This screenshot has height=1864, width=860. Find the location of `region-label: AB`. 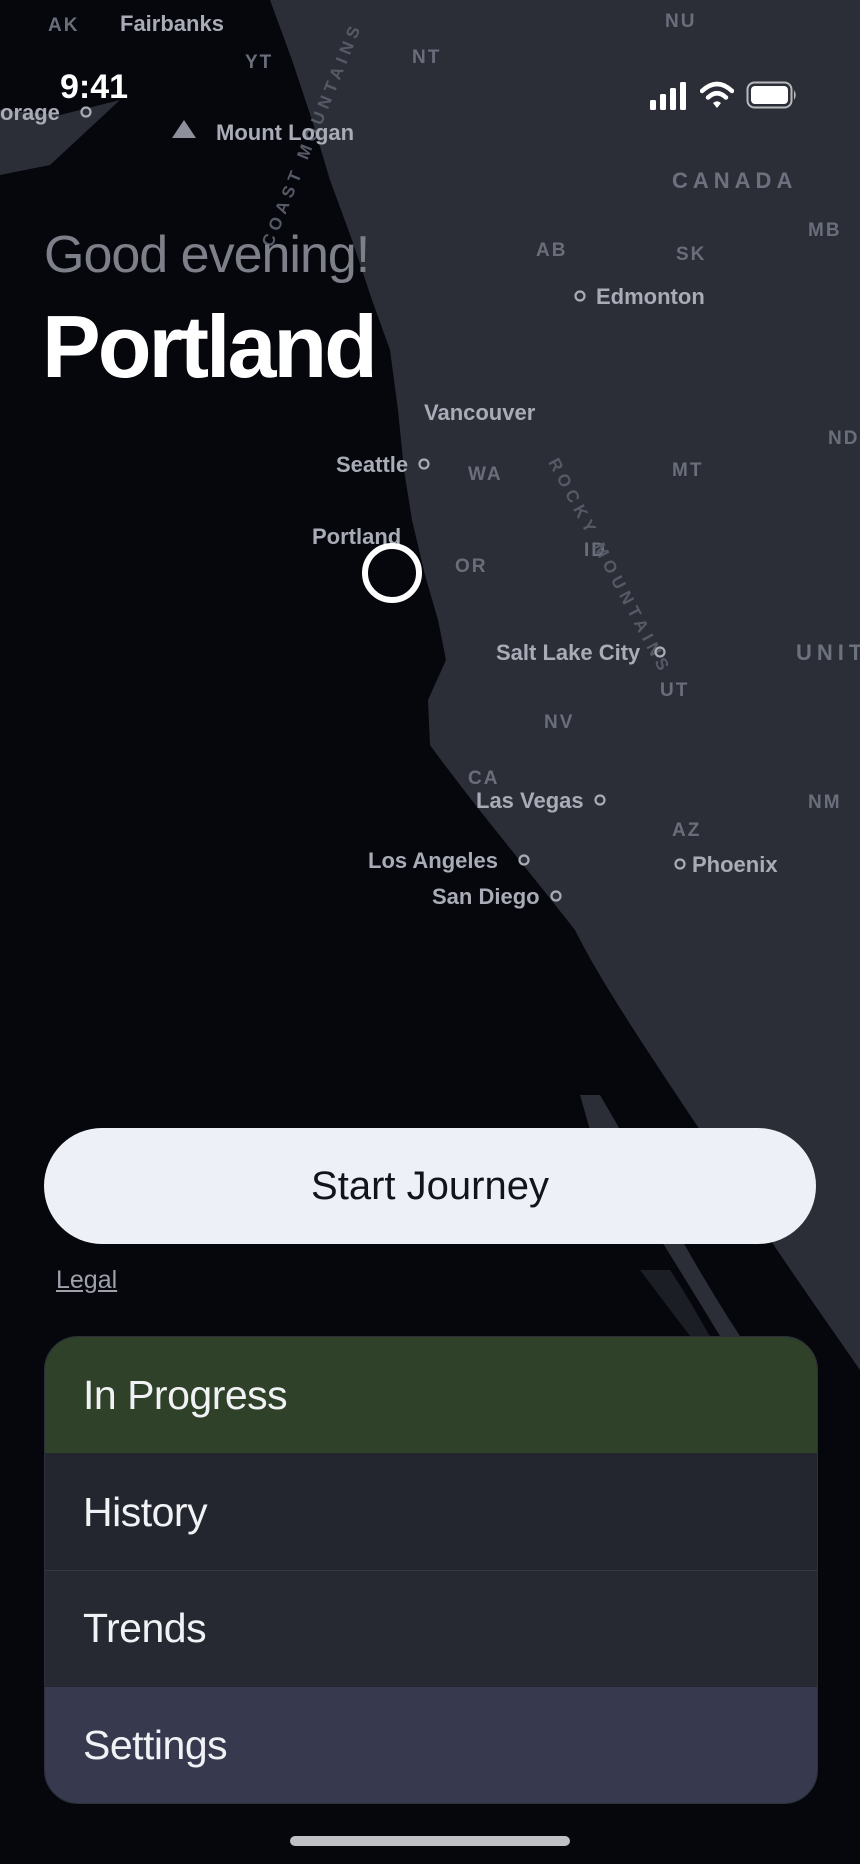

region-label: AB is located at coordinates (551, 250).